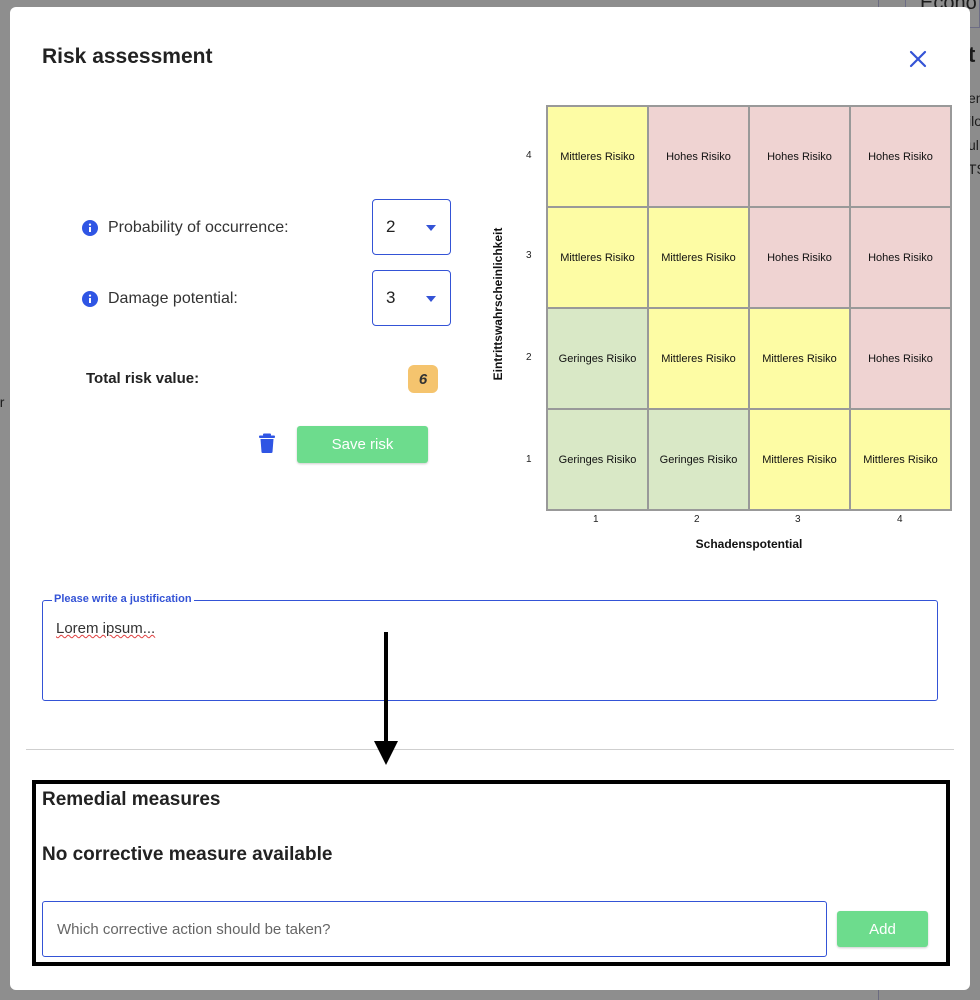 This screenshot has width=980, height=1000. What do you see at coordinates (127, 56) in the screenshot?
I see `modal-title: Risk assessment` at bounding box center [127, 56].